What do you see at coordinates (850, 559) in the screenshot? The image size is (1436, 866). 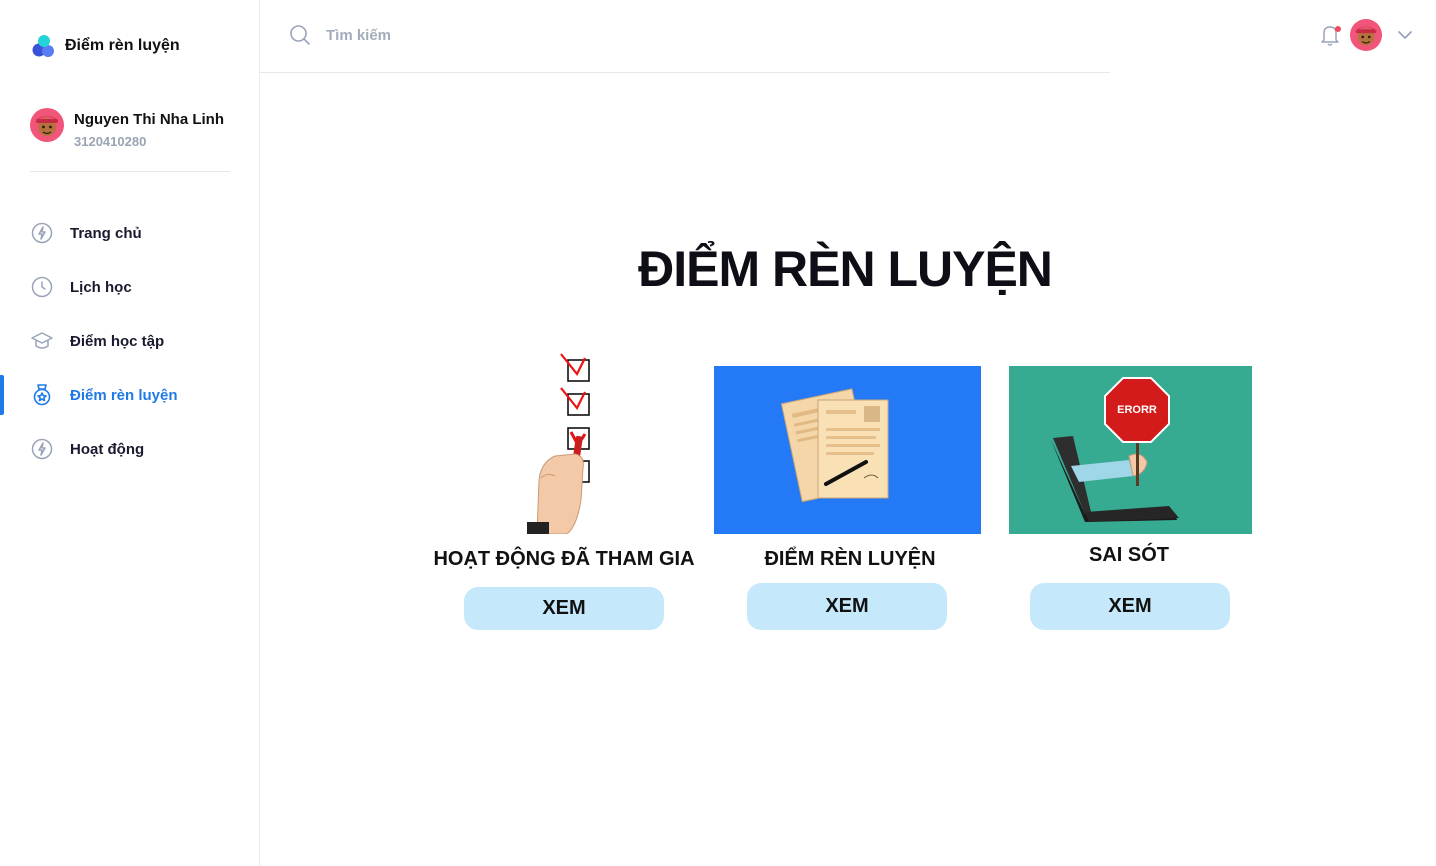 I see `card-title: ĐIỂM RÈN LUYỆN` at bounding box center [850, 559].